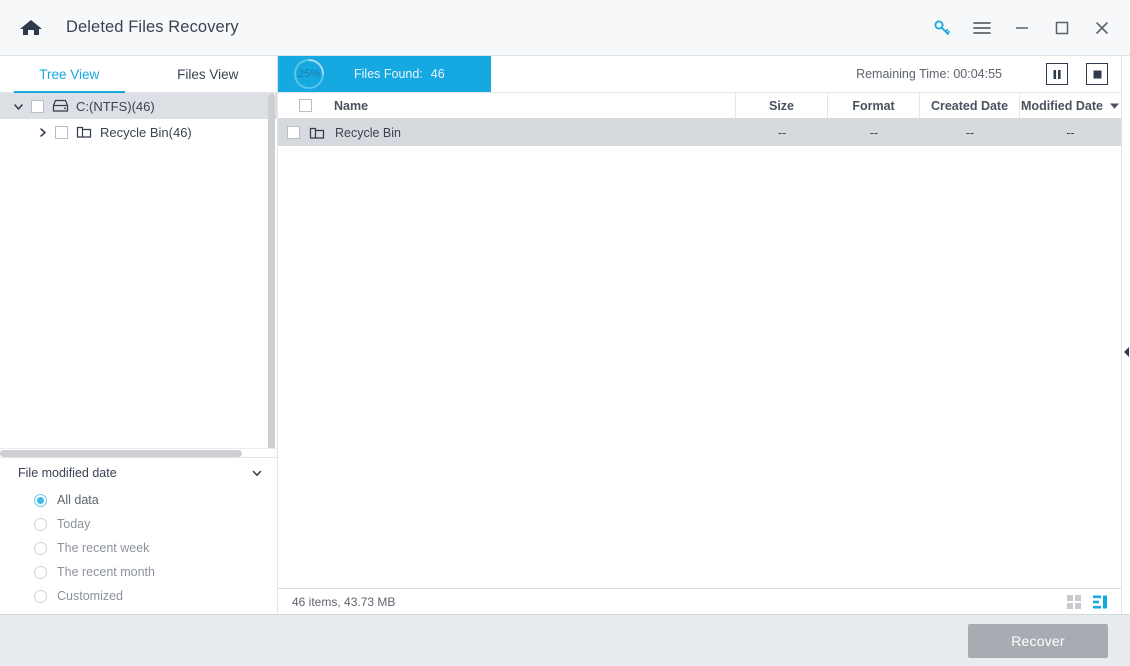 This screenshot has height=666, width=1130. Describe the element at coordinates (874, 132) in the screenshot. I see `cell-format: --` at that location.